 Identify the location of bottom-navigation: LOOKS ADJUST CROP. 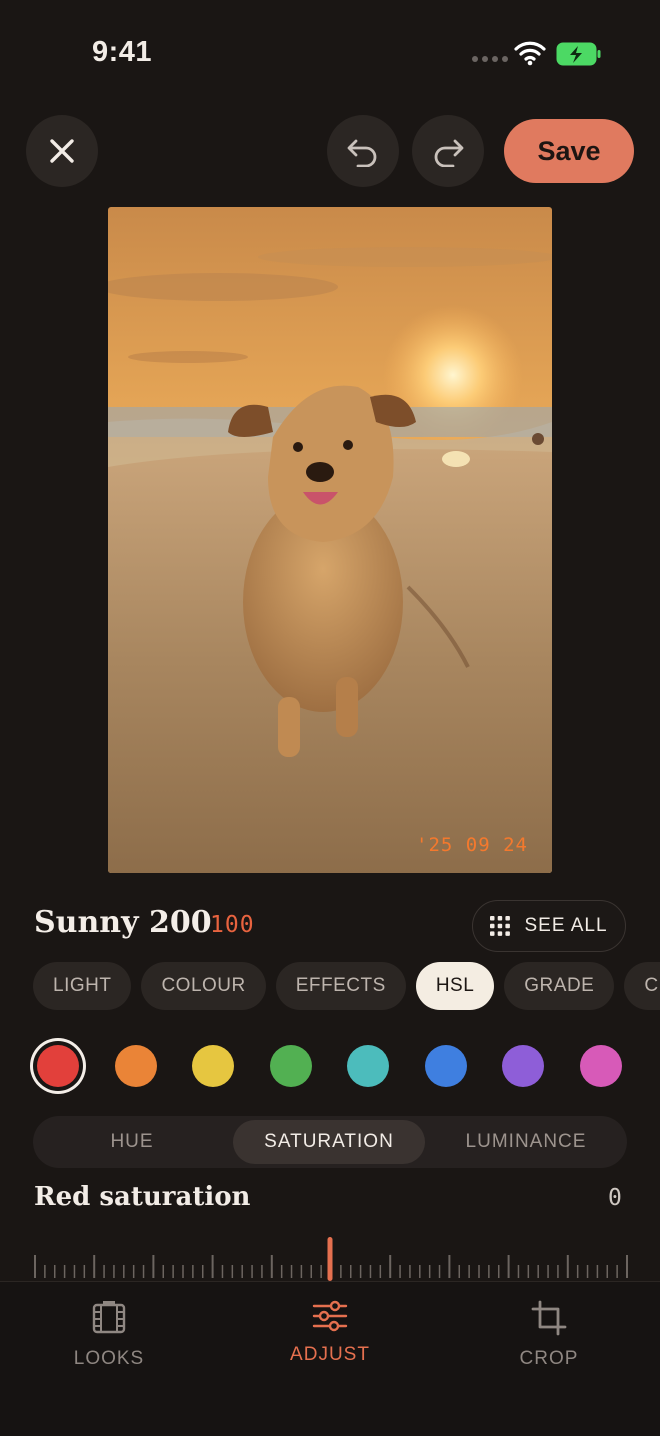
(330, 1358).